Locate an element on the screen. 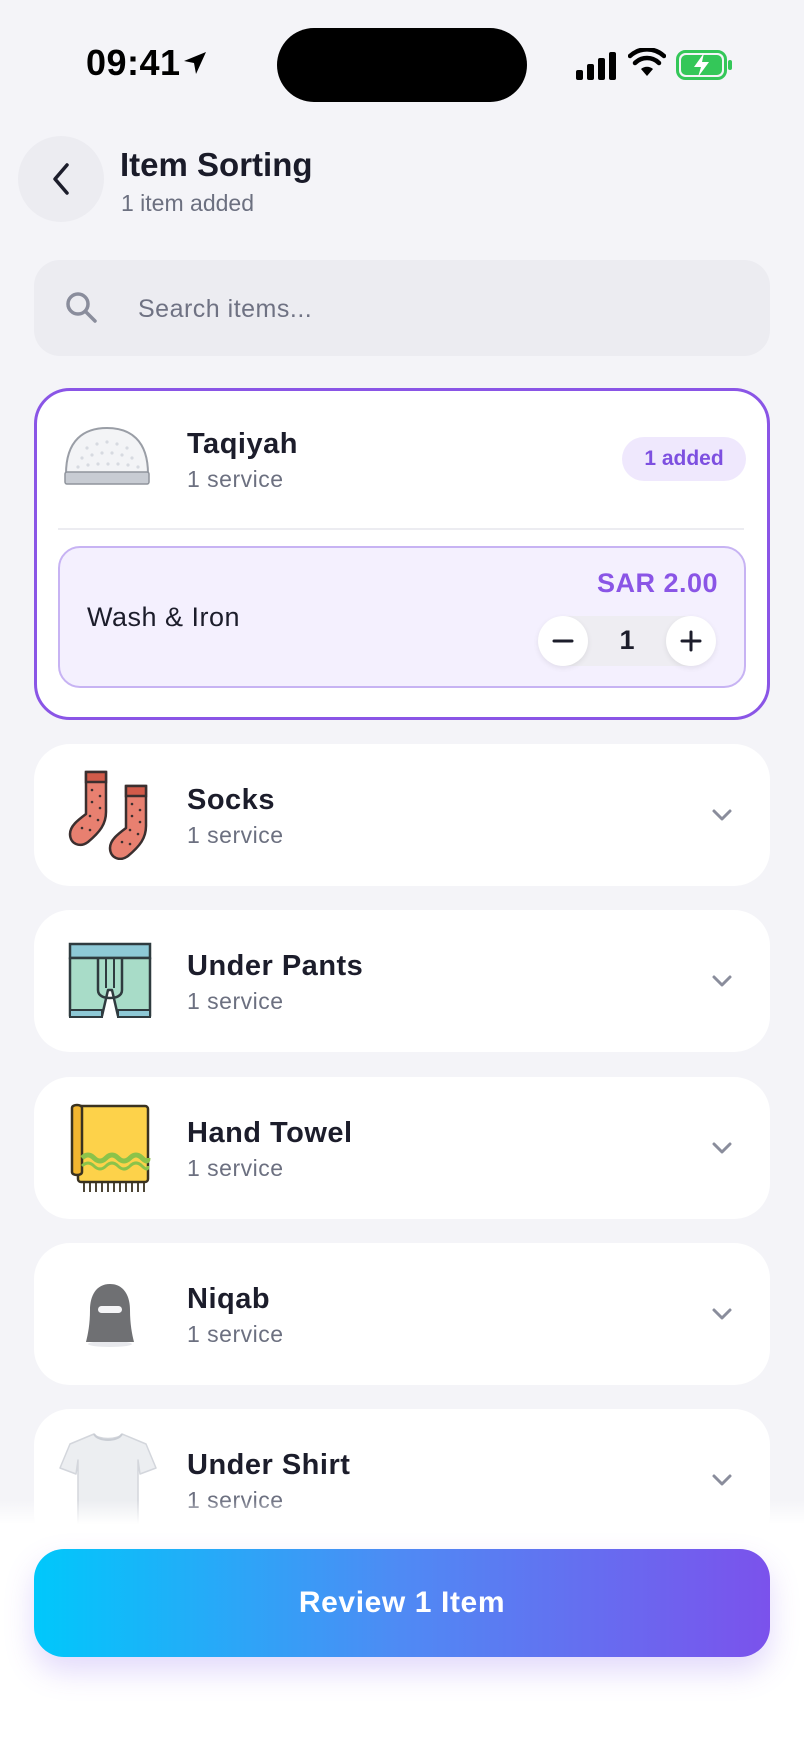 Image resolution: width=804 pixels, height=1748 pixels. review-items-button: Review 1 Item is located at coordinates (402, 1603).